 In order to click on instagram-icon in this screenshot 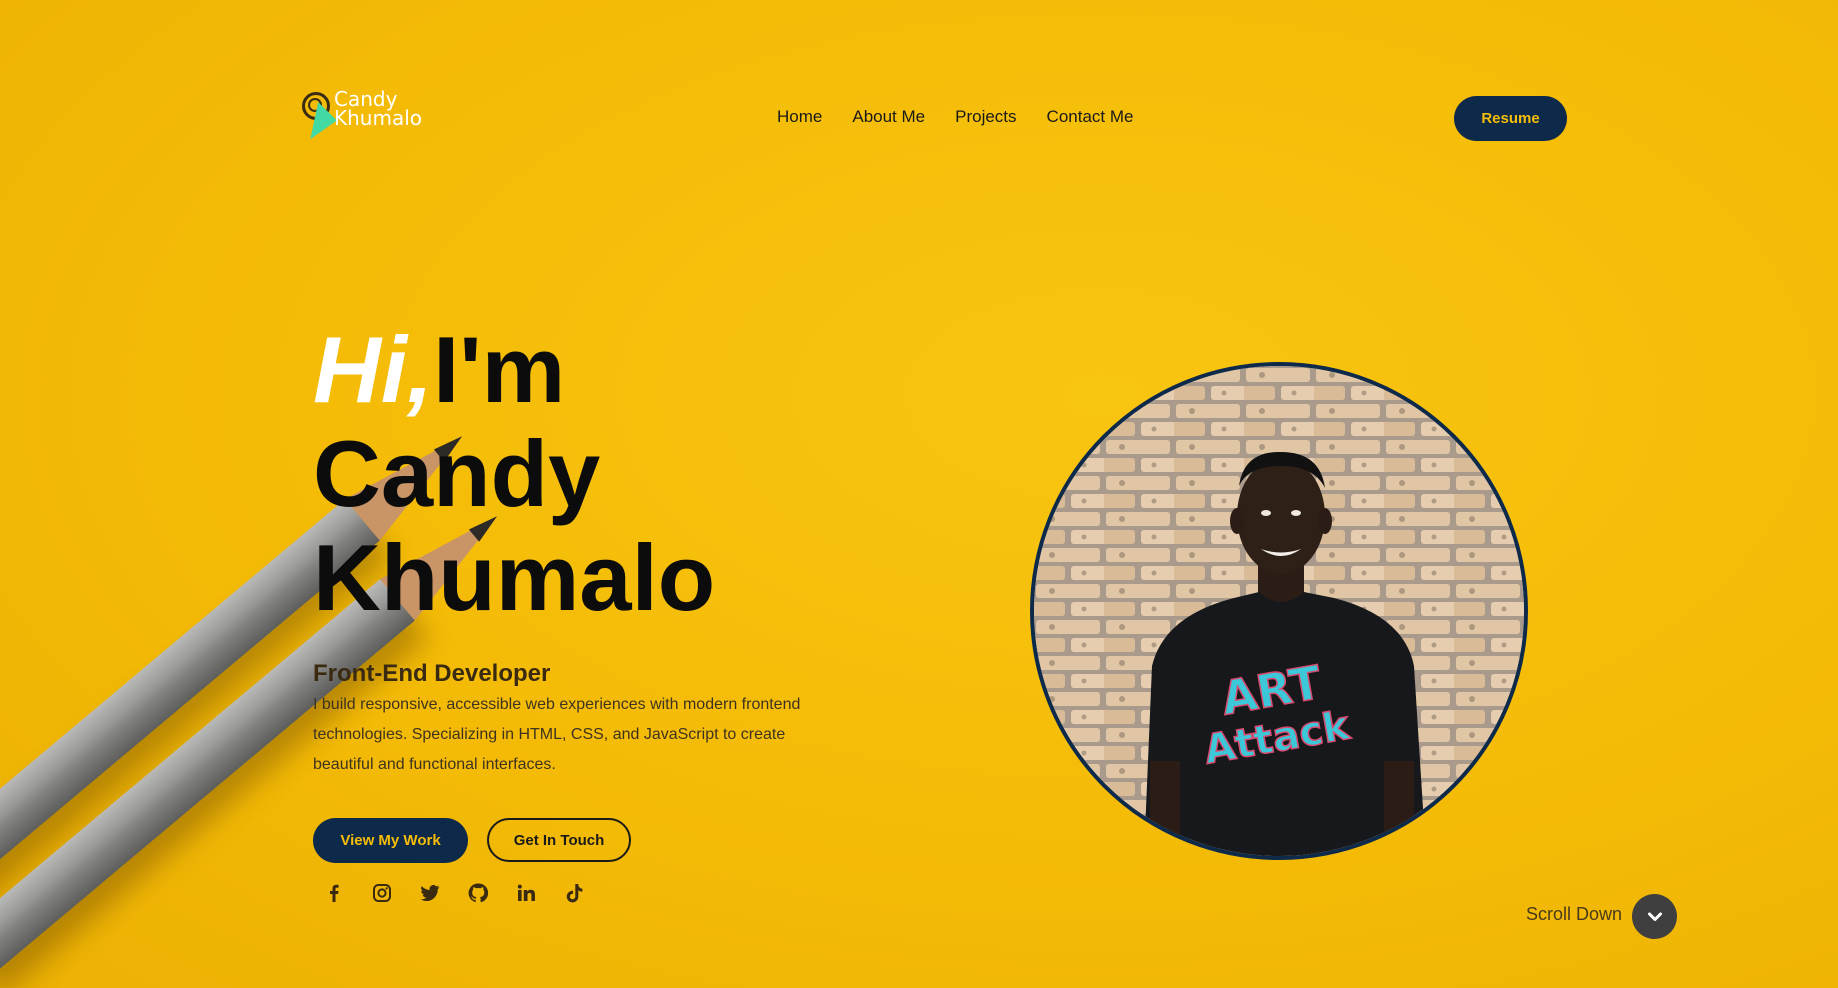, I will do `click(382, 893)`.